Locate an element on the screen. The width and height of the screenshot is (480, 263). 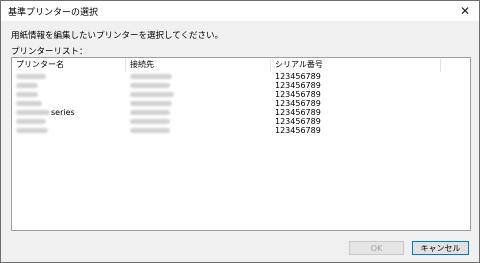
close-button: ✕ is located at coordinates (465, 11).